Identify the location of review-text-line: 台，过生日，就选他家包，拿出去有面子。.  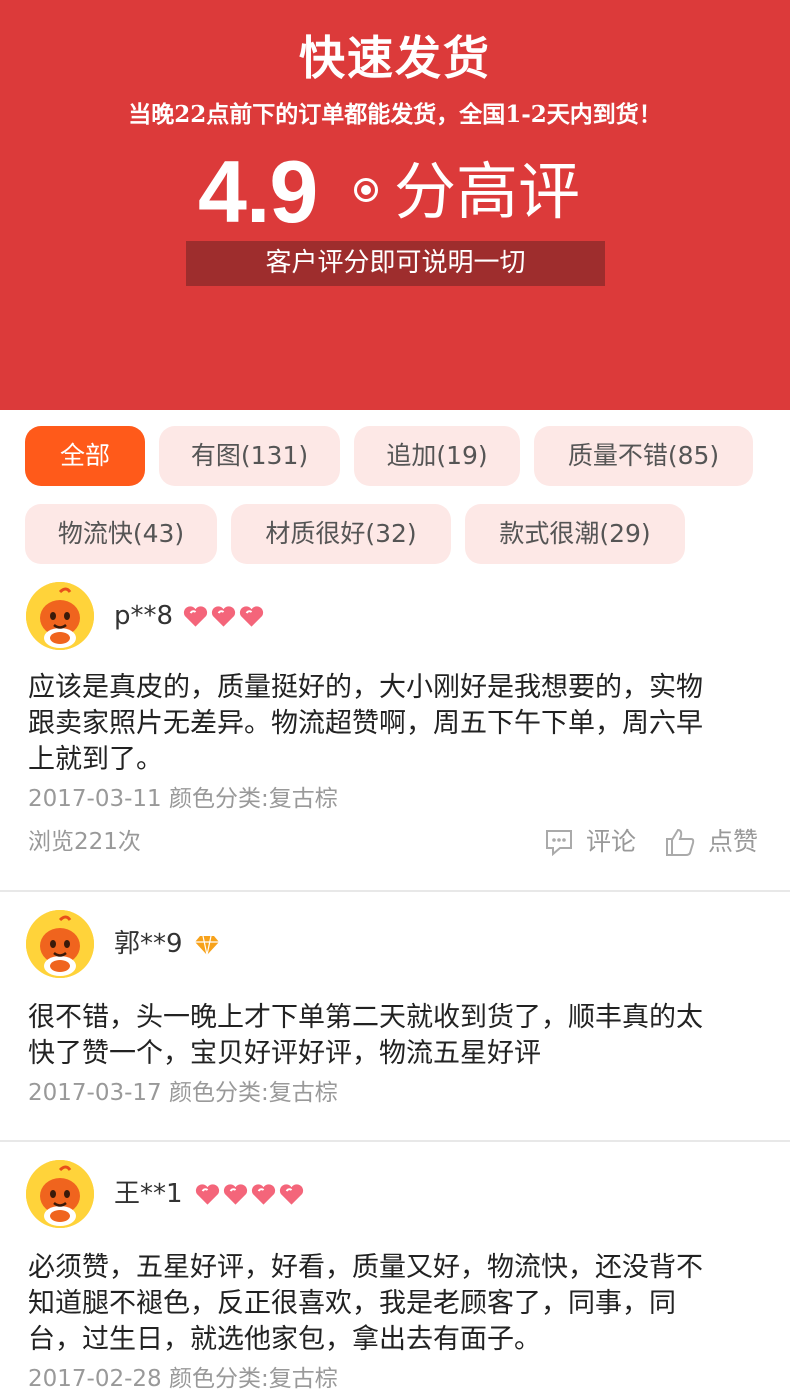
(284, 1339).